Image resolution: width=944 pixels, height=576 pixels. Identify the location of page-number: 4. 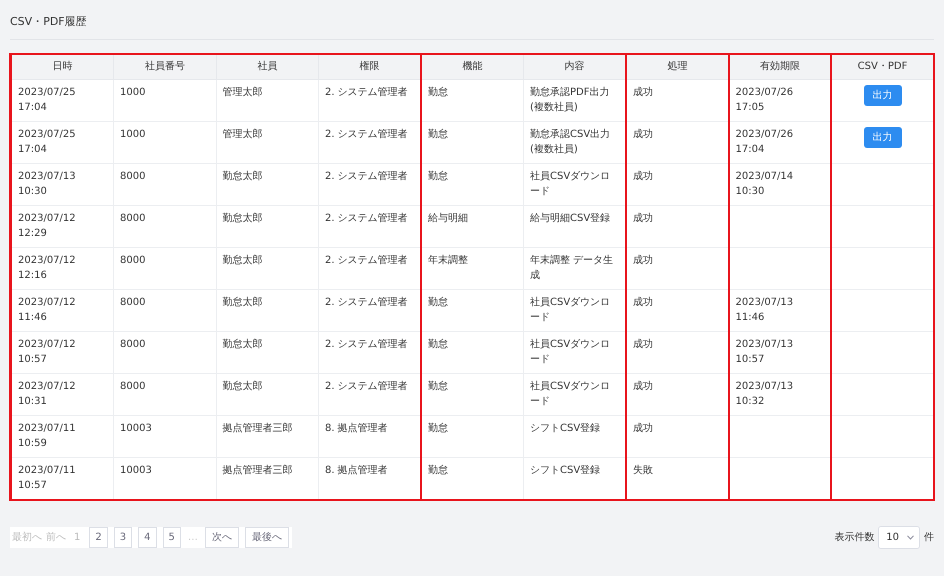
(147, 537).